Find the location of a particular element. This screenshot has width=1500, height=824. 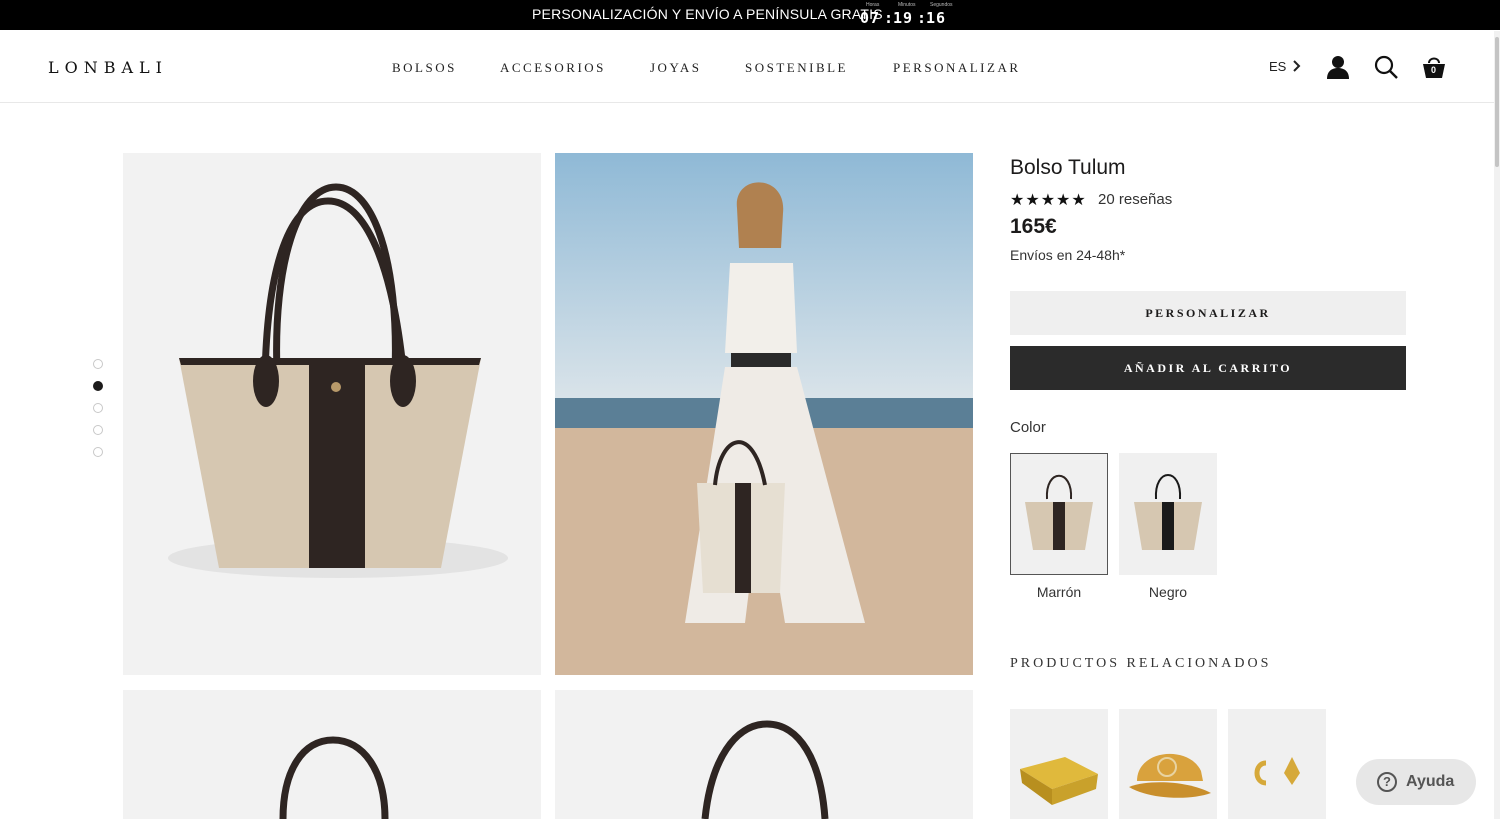

earrings-illustration is located at coordinates (1277, 771).